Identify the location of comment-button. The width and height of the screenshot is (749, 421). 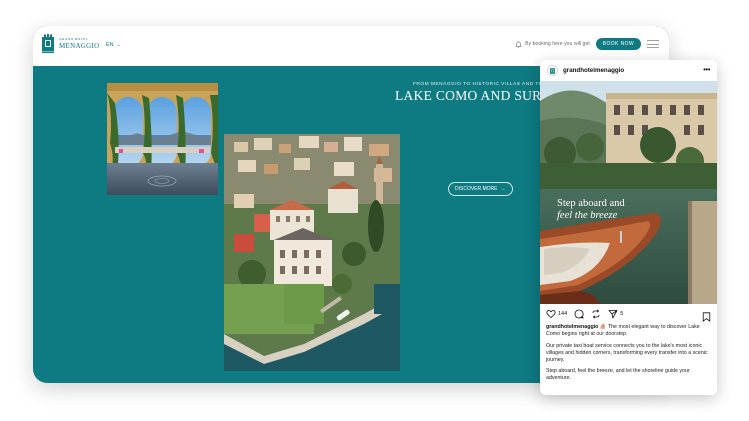
(579, 314).